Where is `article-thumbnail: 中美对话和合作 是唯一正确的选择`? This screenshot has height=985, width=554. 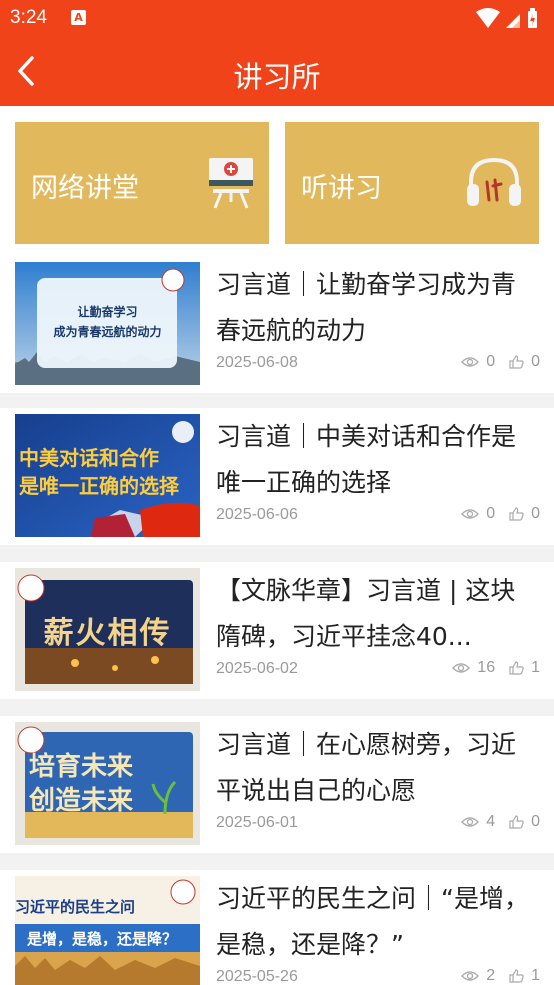
article-thumbnail: 中美对话和合作 是唯一正确的选择 is located at coordinates (107, 475).